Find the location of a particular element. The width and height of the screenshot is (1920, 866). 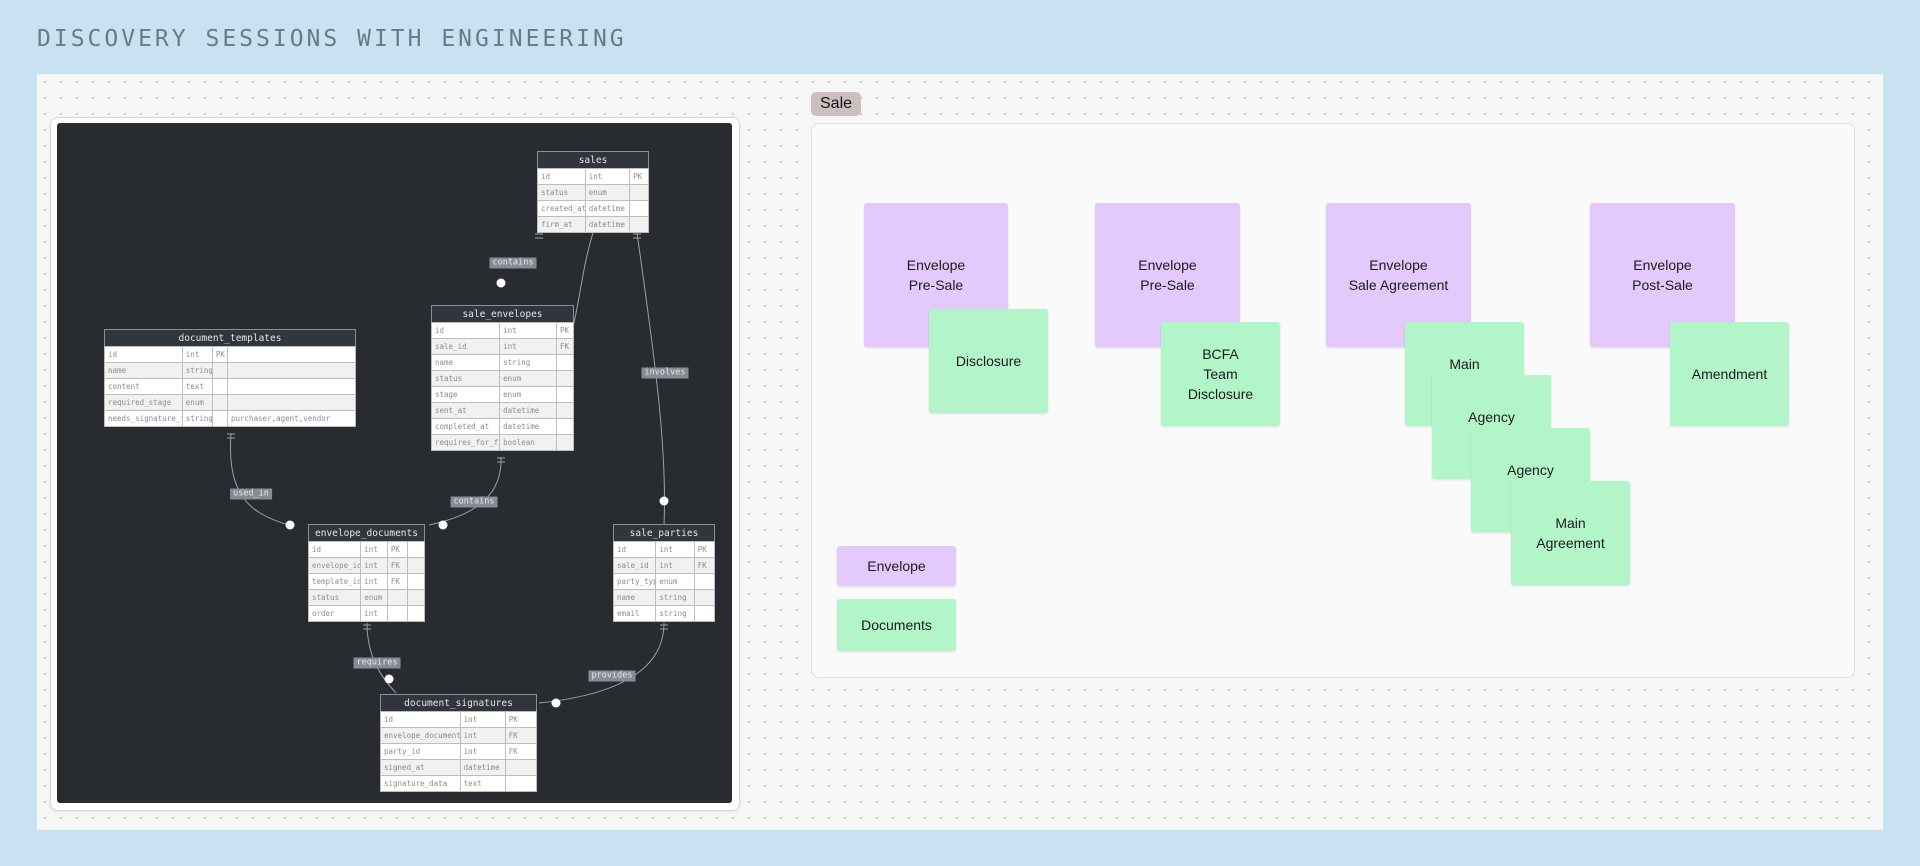

entity-title: sales is located at coordinates (593, 159).